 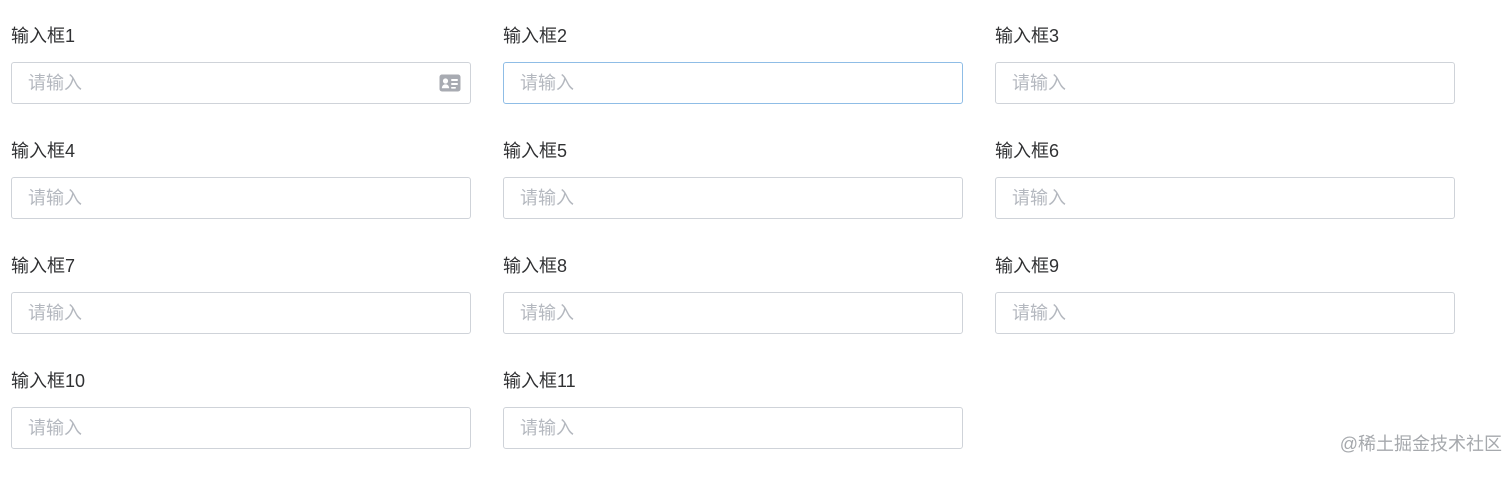 I want to click on field-label: 输入框9, so click(x=1027, y=266).